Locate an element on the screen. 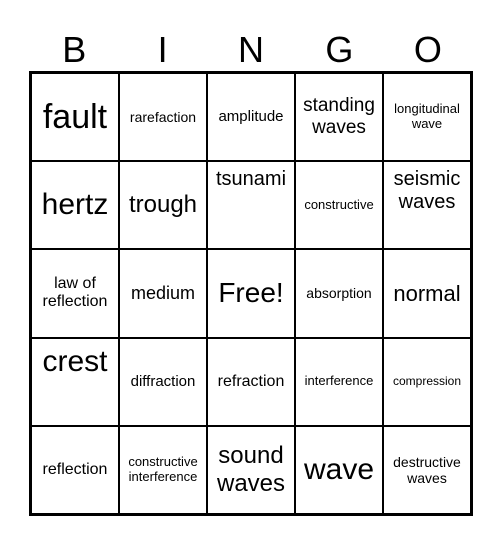 This screenshot has width=501, height=544. bingo-cell: seismic waves is located at coordinates (427, 205).